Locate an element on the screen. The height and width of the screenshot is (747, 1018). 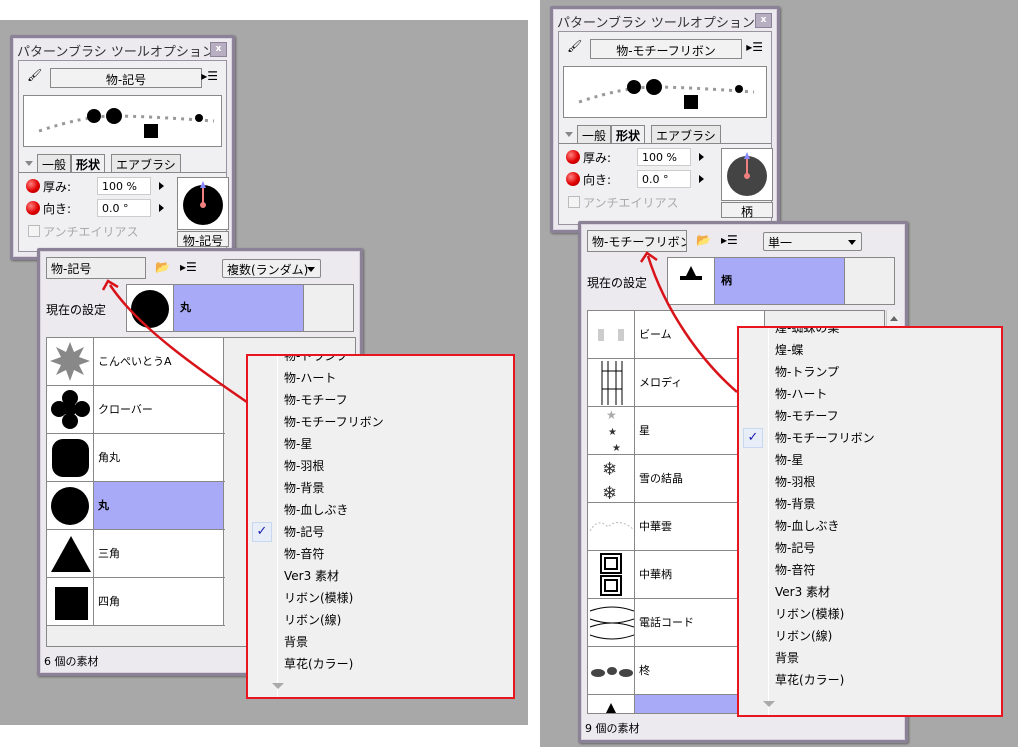
menu-item-label: 煌-蜘蛛の巣 is located at coordinates (807, 330).